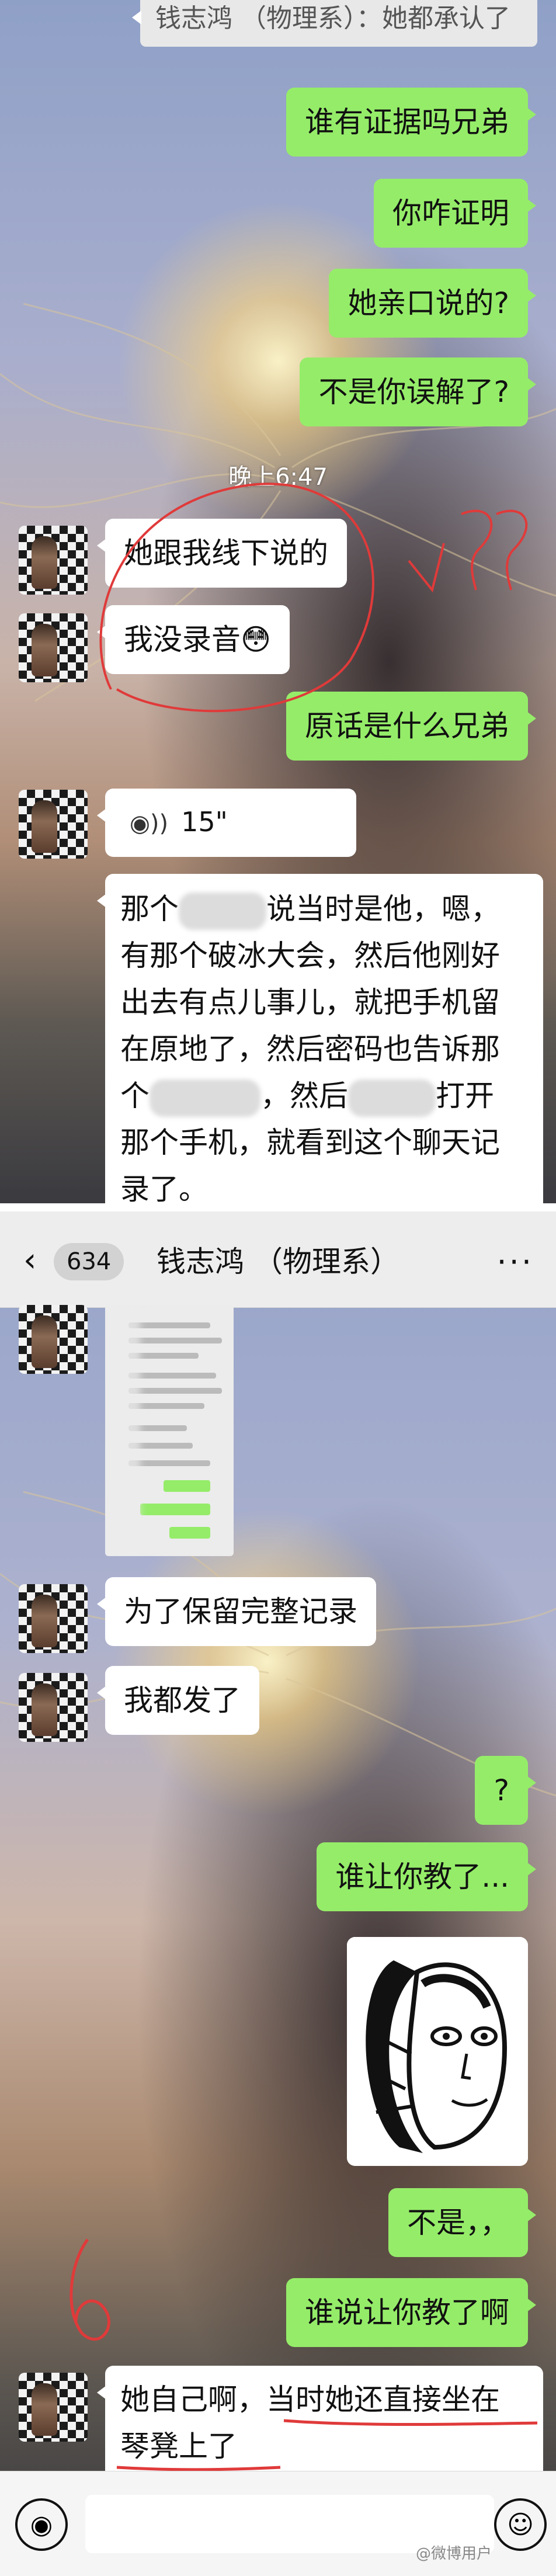  I want to click on watermark: @微博用户, so click(454, 2554).